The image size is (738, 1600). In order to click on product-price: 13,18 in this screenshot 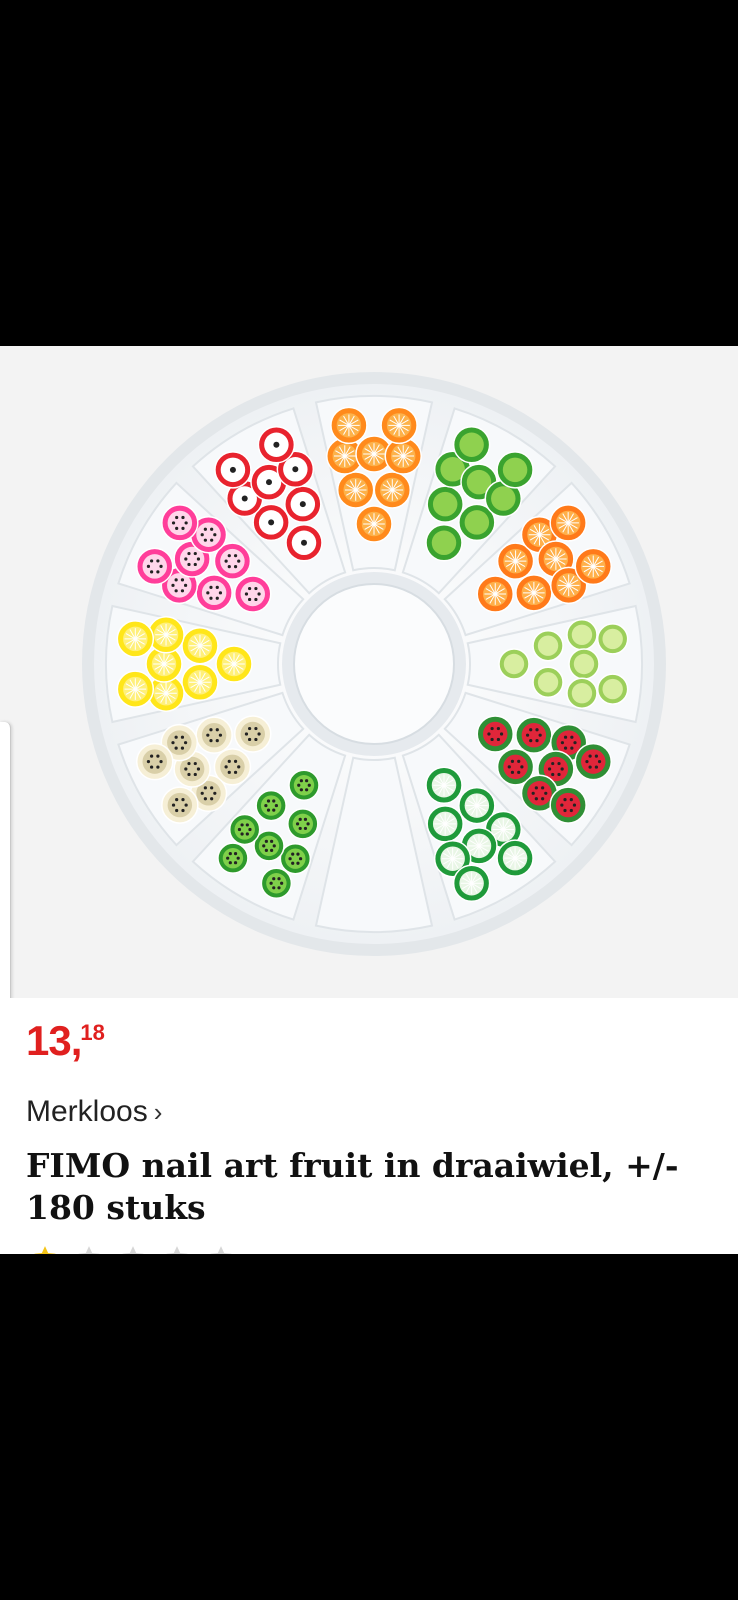, I will do `click(65, 1041)`.